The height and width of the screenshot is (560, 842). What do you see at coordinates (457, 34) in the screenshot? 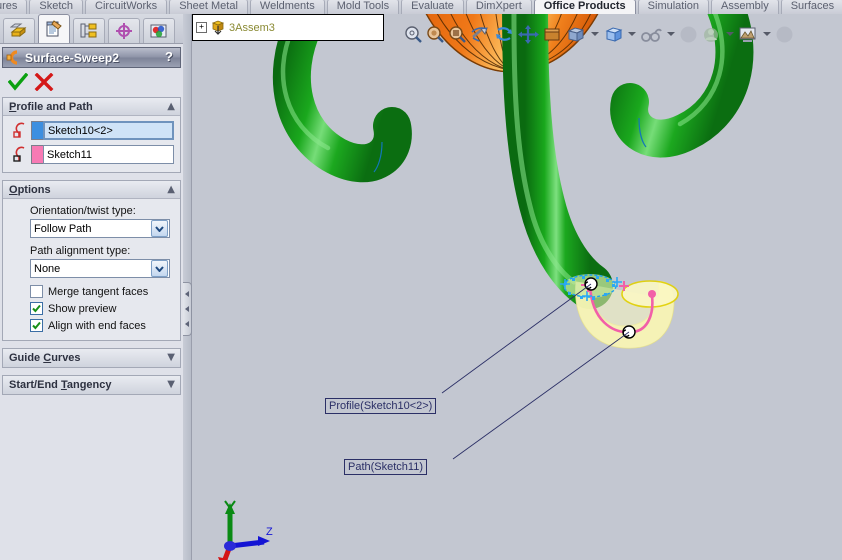
I see `previous-view-icon` at bounding box center [457, 34].